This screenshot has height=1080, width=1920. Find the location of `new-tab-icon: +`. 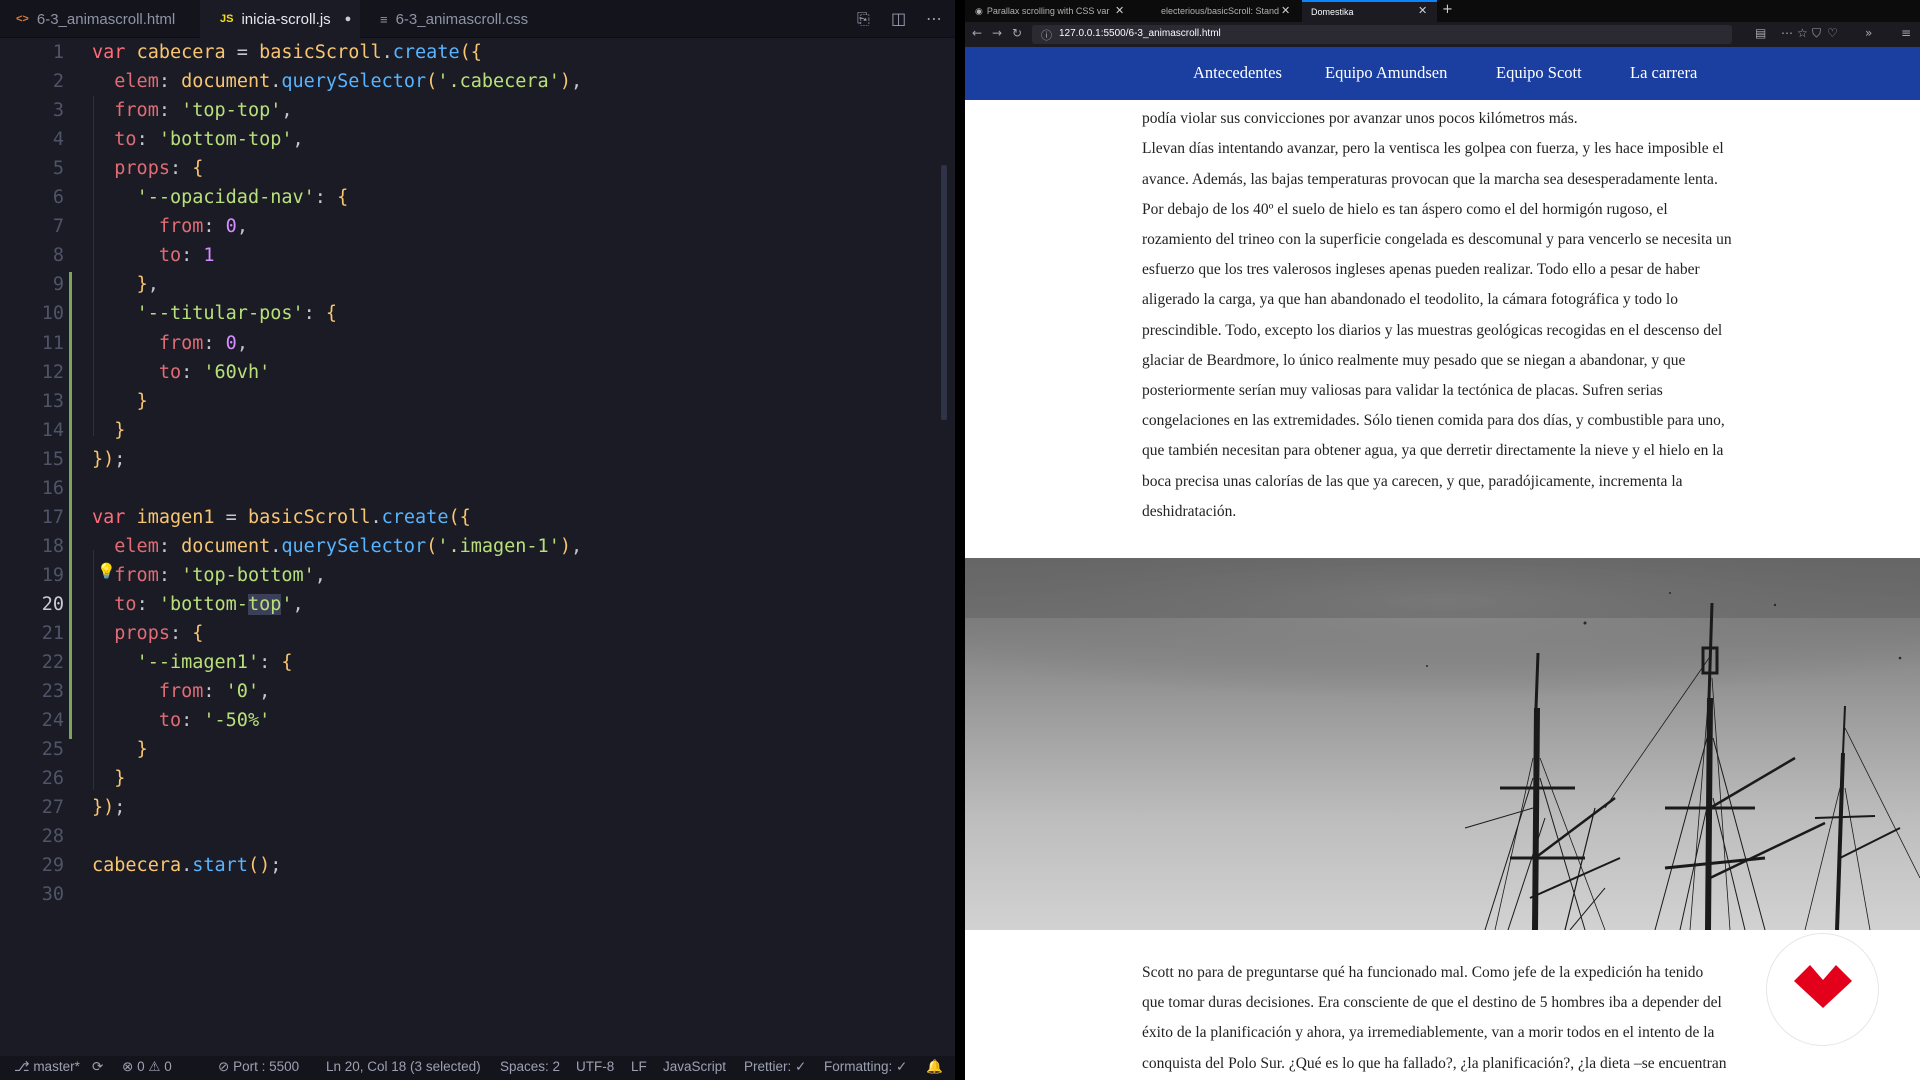

new-tab-icon: + is located at coordinates (1447, 9).